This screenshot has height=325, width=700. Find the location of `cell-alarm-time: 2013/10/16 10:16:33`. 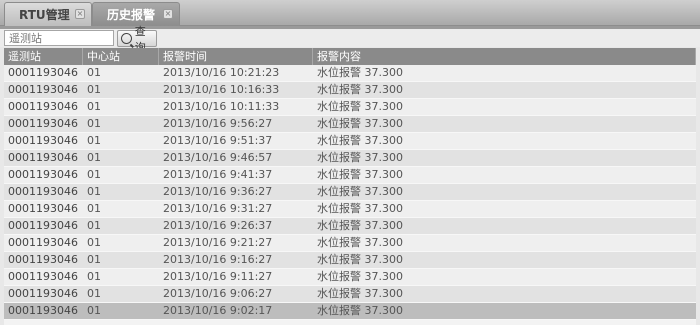

cell-alarm-time: 2013/10/16 10:16:33 is located at coordinates (221, 89).